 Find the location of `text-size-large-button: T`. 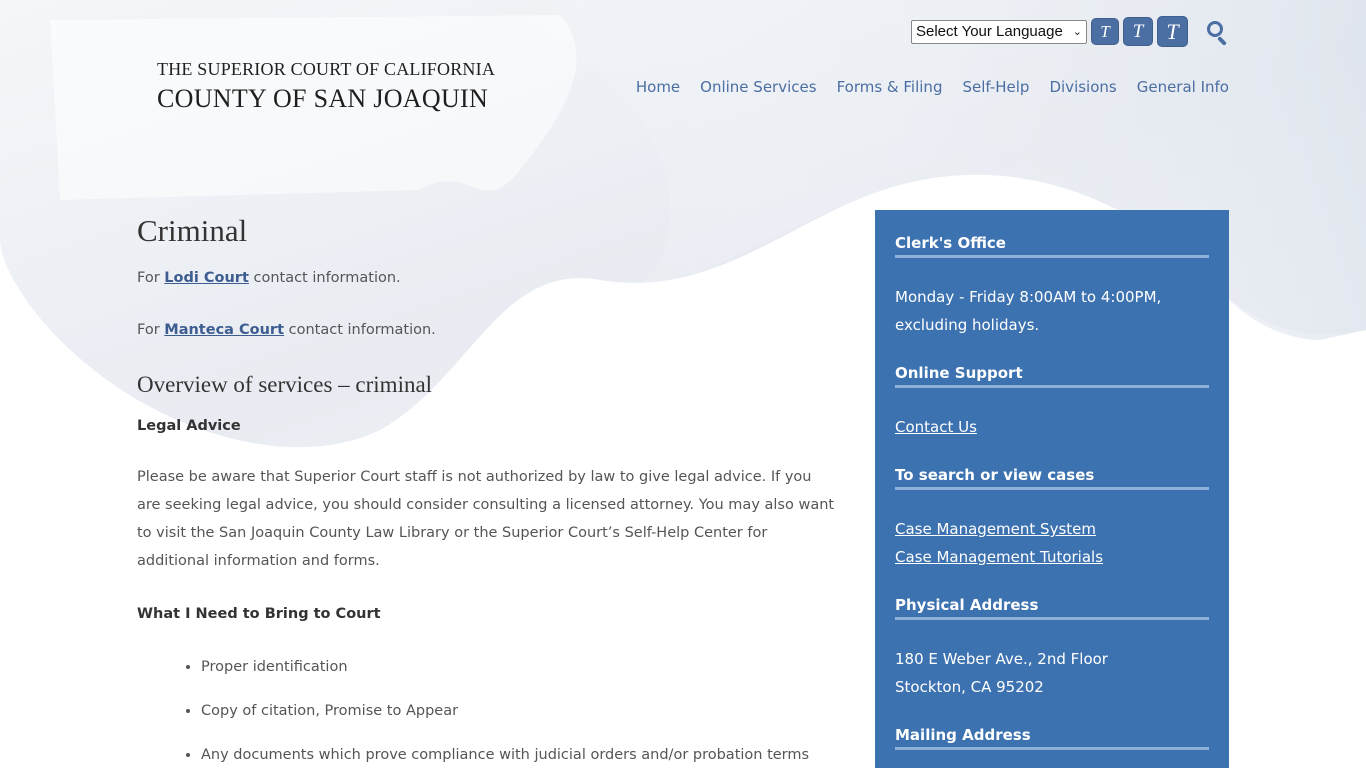

text-size-large-button: T is located at coordinates (1172, 31).